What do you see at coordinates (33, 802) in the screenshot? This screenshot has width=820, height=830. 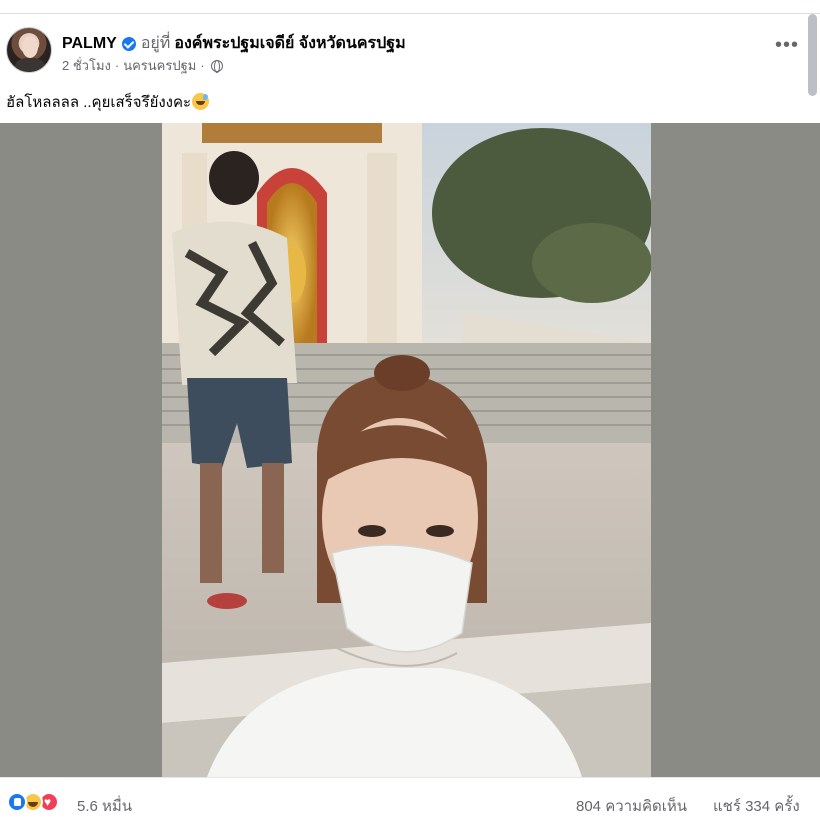 I see `reaction-icons` at bounding box center [33, 802].